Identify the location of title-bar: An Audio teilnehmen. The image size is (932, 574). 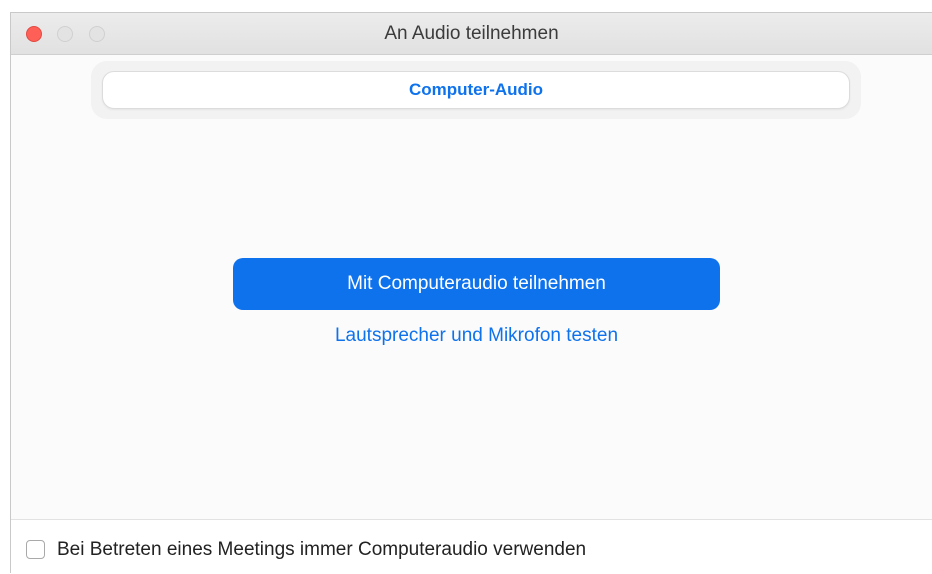
(471, 34).